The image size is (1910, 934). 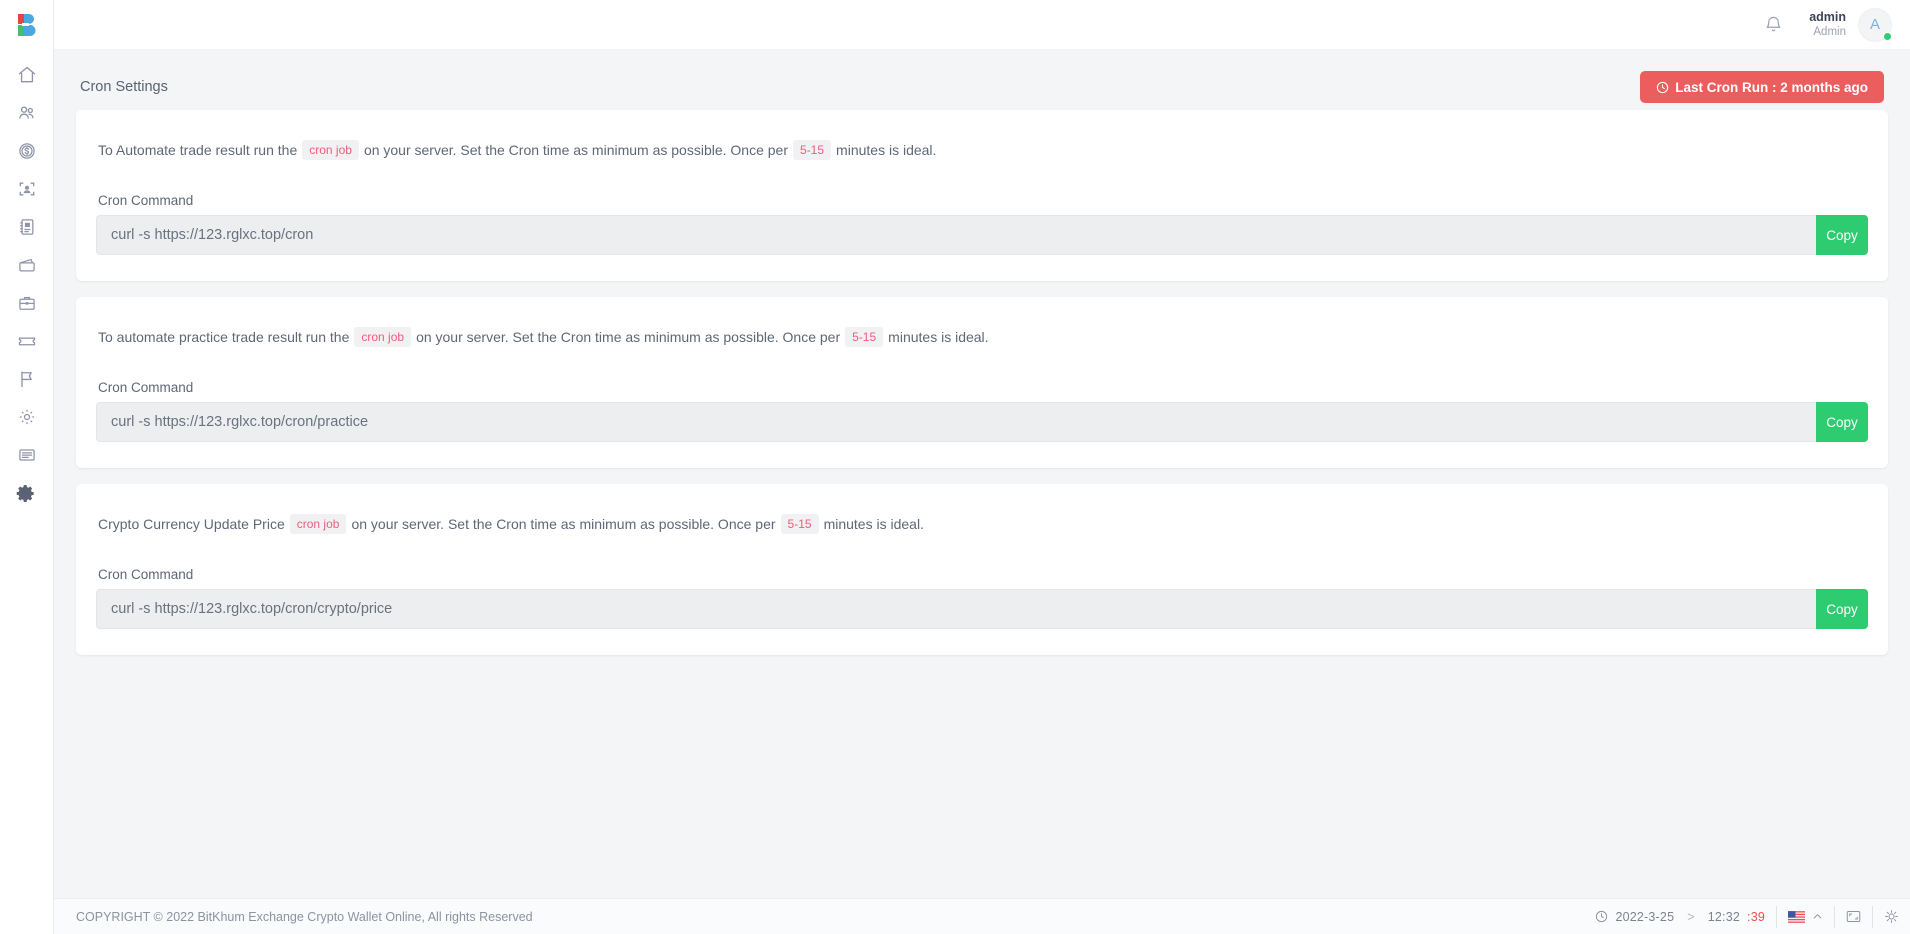 I want to click on coin-dollar-icon, so click(x=26, y=151).